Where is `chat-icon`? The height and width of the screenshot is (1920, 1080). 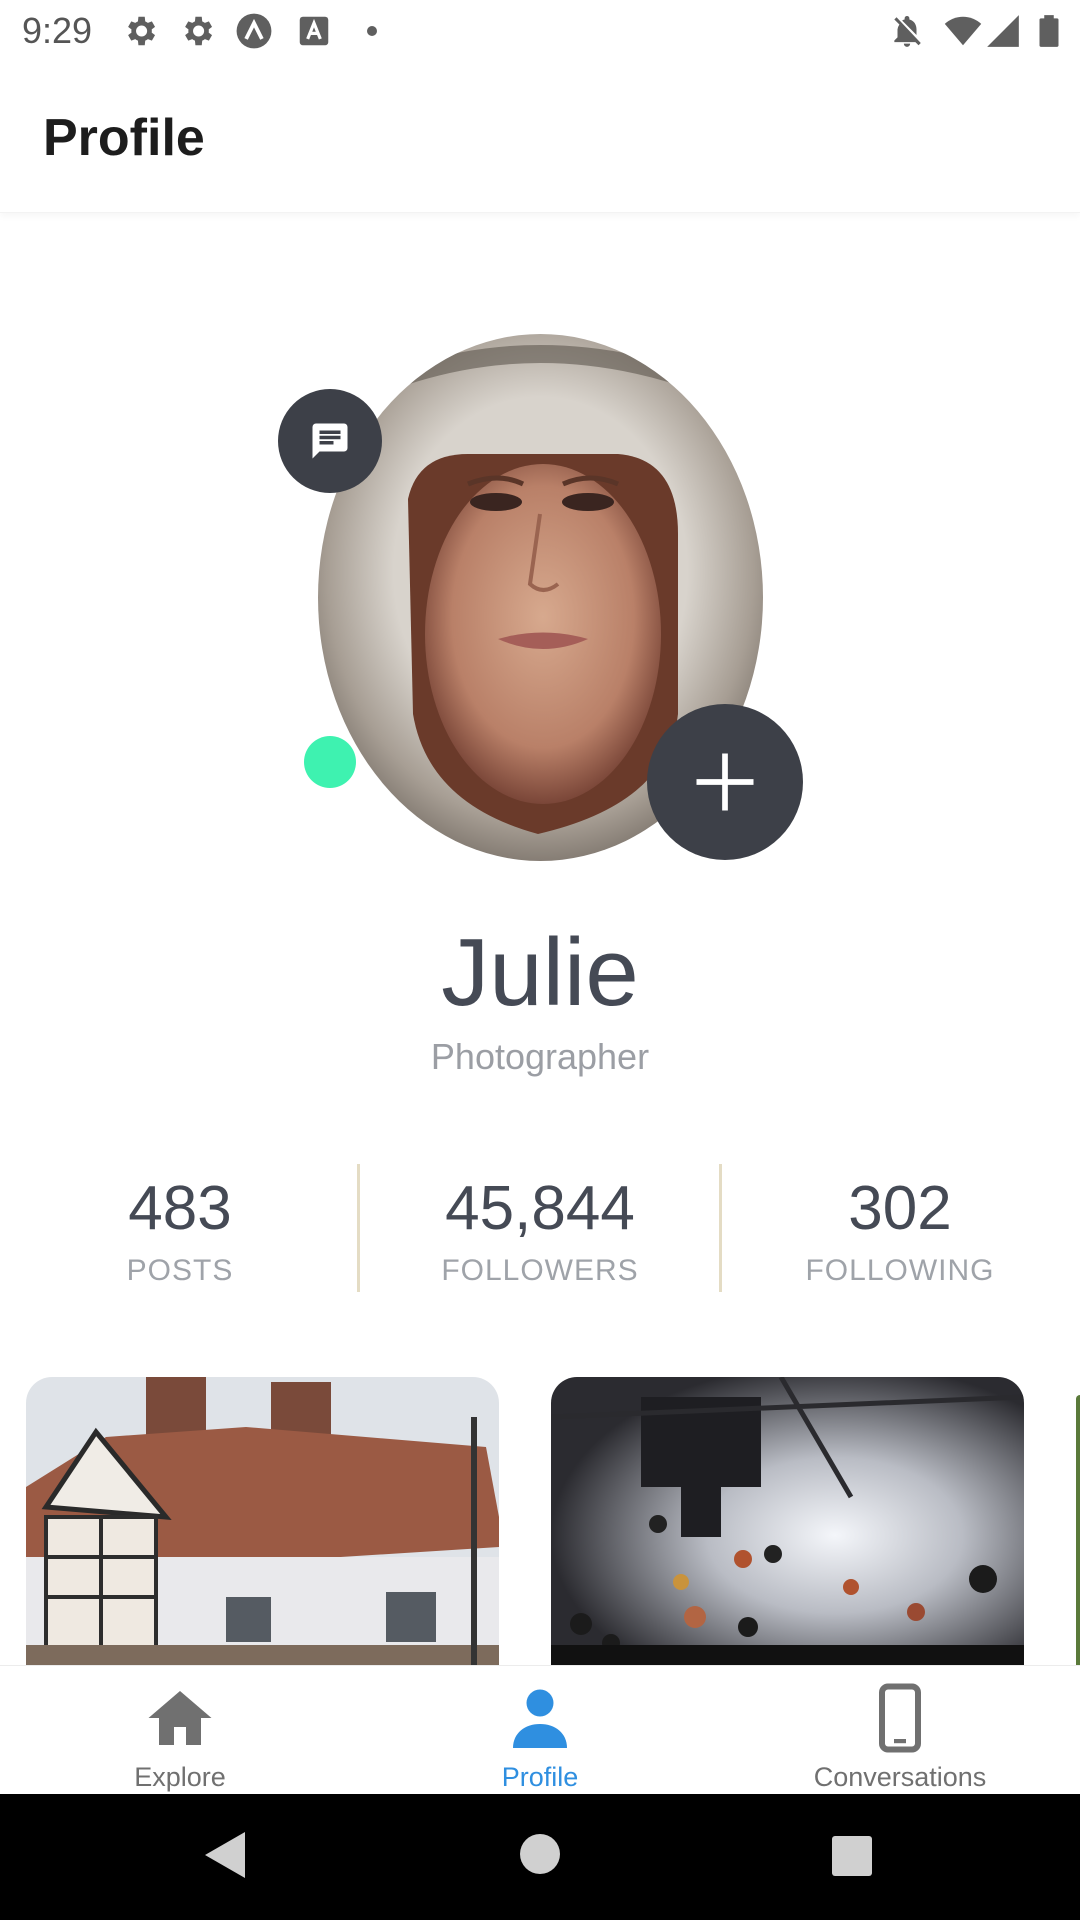
chat-icon is located at coordinates (330, 441).